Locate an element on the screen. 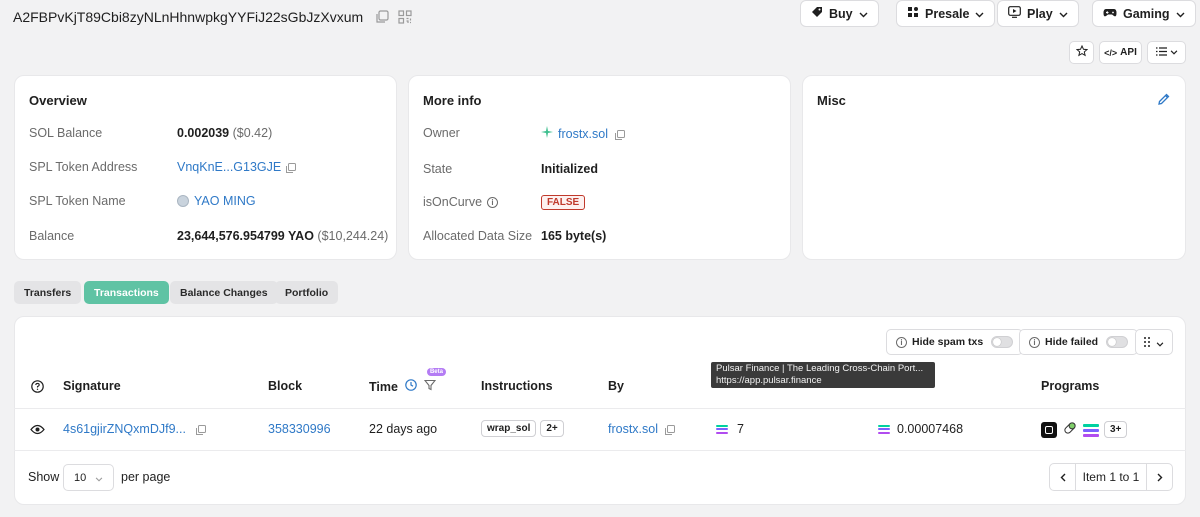 The width and height of the screenshot is (1200, 517). tab-transfers: Transfers is located at coordinates (48, 292).